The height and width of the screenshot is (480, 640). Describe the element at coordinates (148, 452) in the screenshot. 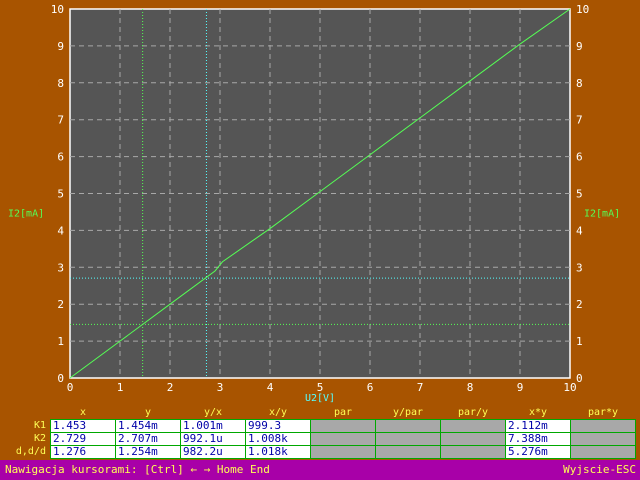

I see `table-cell: 1.254m` at that location.